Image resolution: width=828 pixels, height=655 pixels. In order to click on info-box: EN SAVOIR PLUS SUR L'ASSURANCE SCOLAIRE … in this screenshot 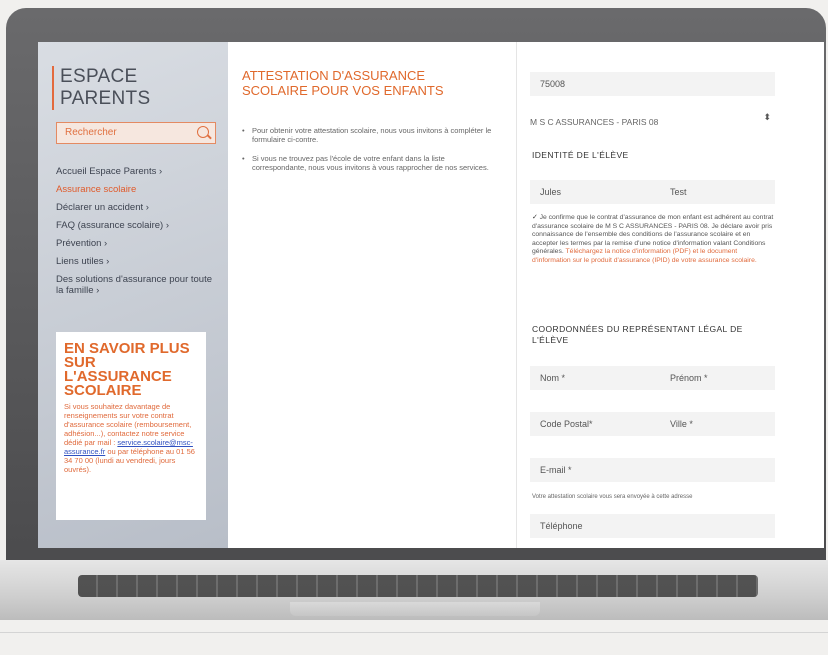, I will do `click(131, 426)`.